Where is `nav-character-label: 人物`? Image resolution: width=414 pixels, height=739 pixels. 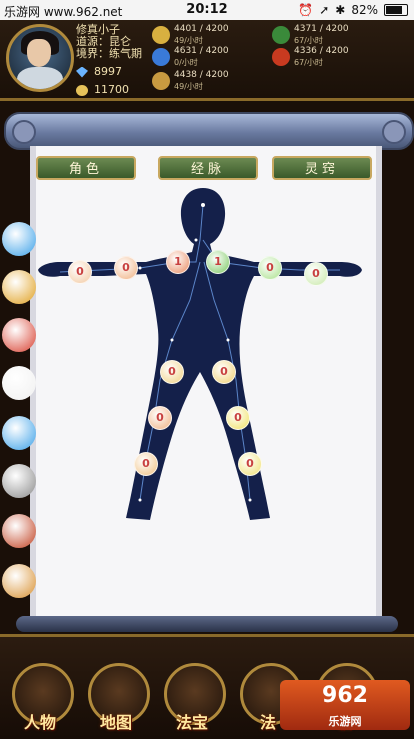
nav-character-label: 人物 is located at coordinates (39, 722).